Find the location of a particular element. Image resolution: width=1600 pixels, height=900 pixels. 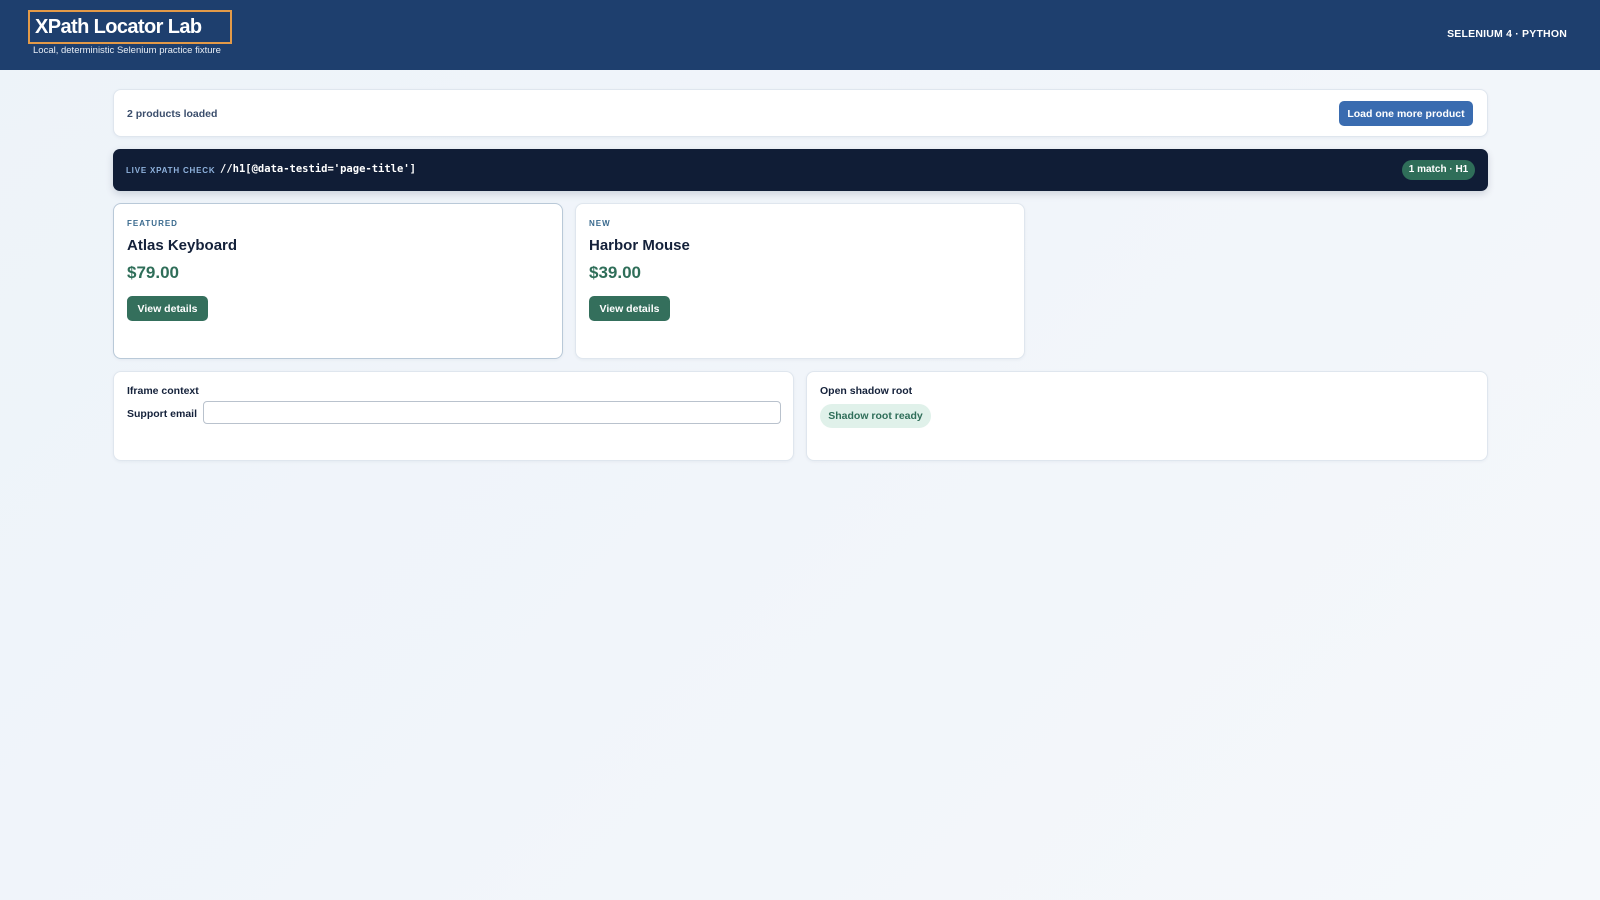

support-email-label: Support email is located at coordinates (162, 414).